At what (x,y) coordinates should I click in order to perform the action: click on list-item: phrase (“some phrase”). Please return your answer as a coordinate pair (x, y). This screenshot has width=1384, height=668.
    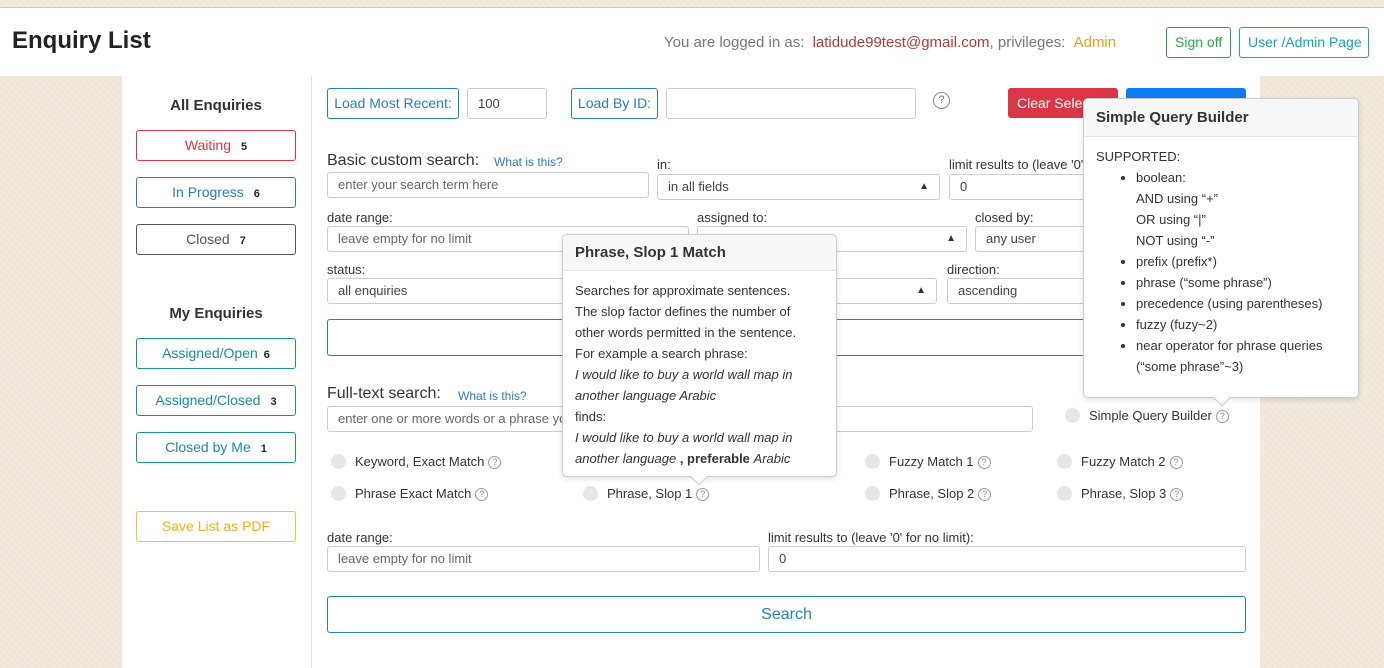
    Looking at the image, I should click on (1241, 282).